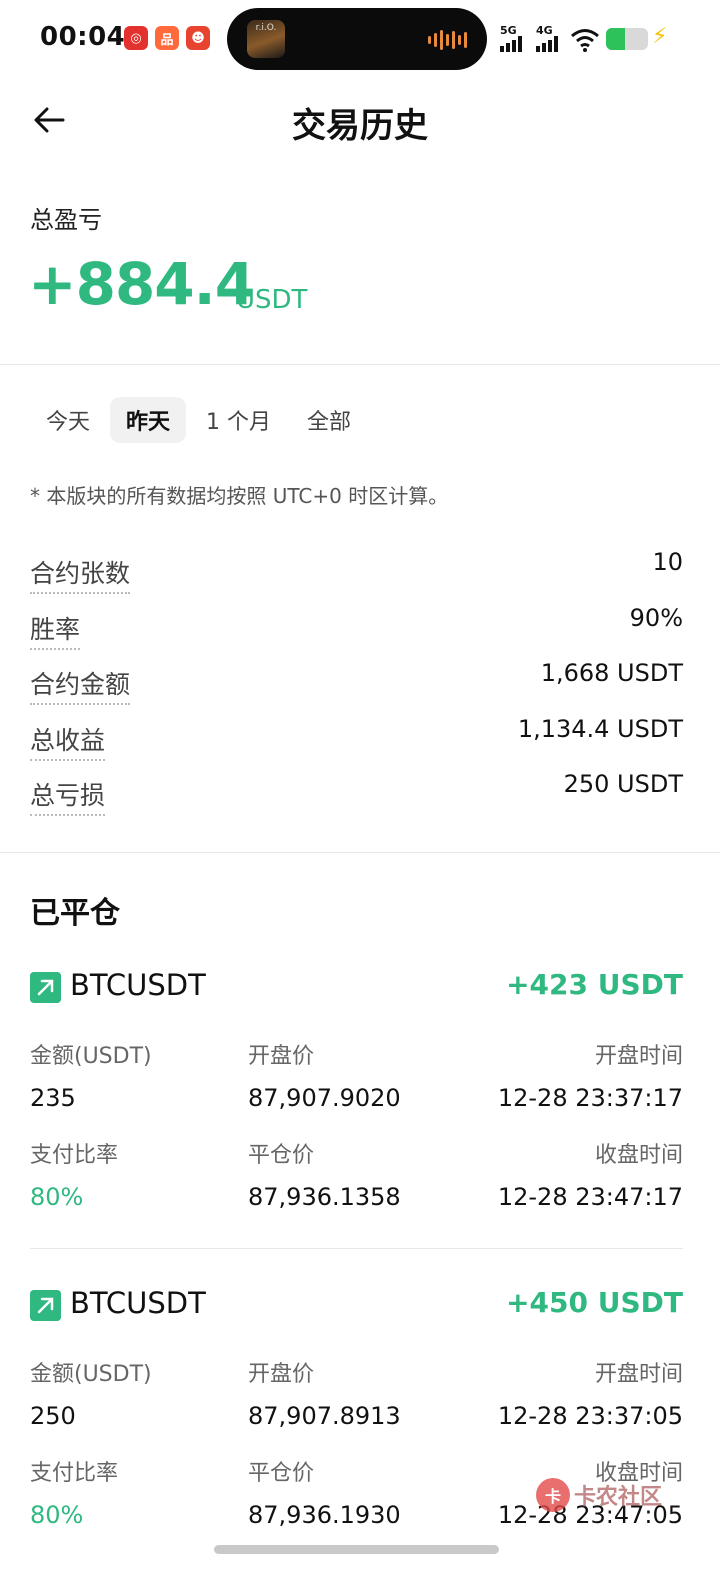  Describe the element at coordinates (611, 673) in the screenshot. I see `stat-value-contract-amount: 1,668 USDT` at that location.